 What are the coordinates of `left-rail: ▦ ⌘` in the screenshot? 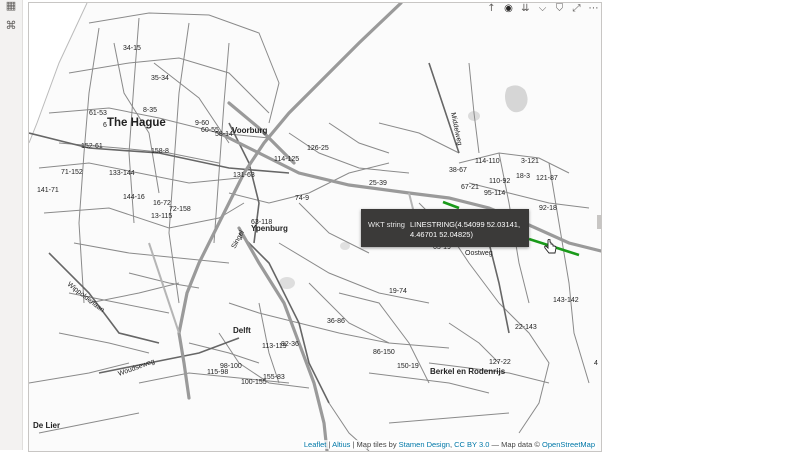 It's located at (11, 225).